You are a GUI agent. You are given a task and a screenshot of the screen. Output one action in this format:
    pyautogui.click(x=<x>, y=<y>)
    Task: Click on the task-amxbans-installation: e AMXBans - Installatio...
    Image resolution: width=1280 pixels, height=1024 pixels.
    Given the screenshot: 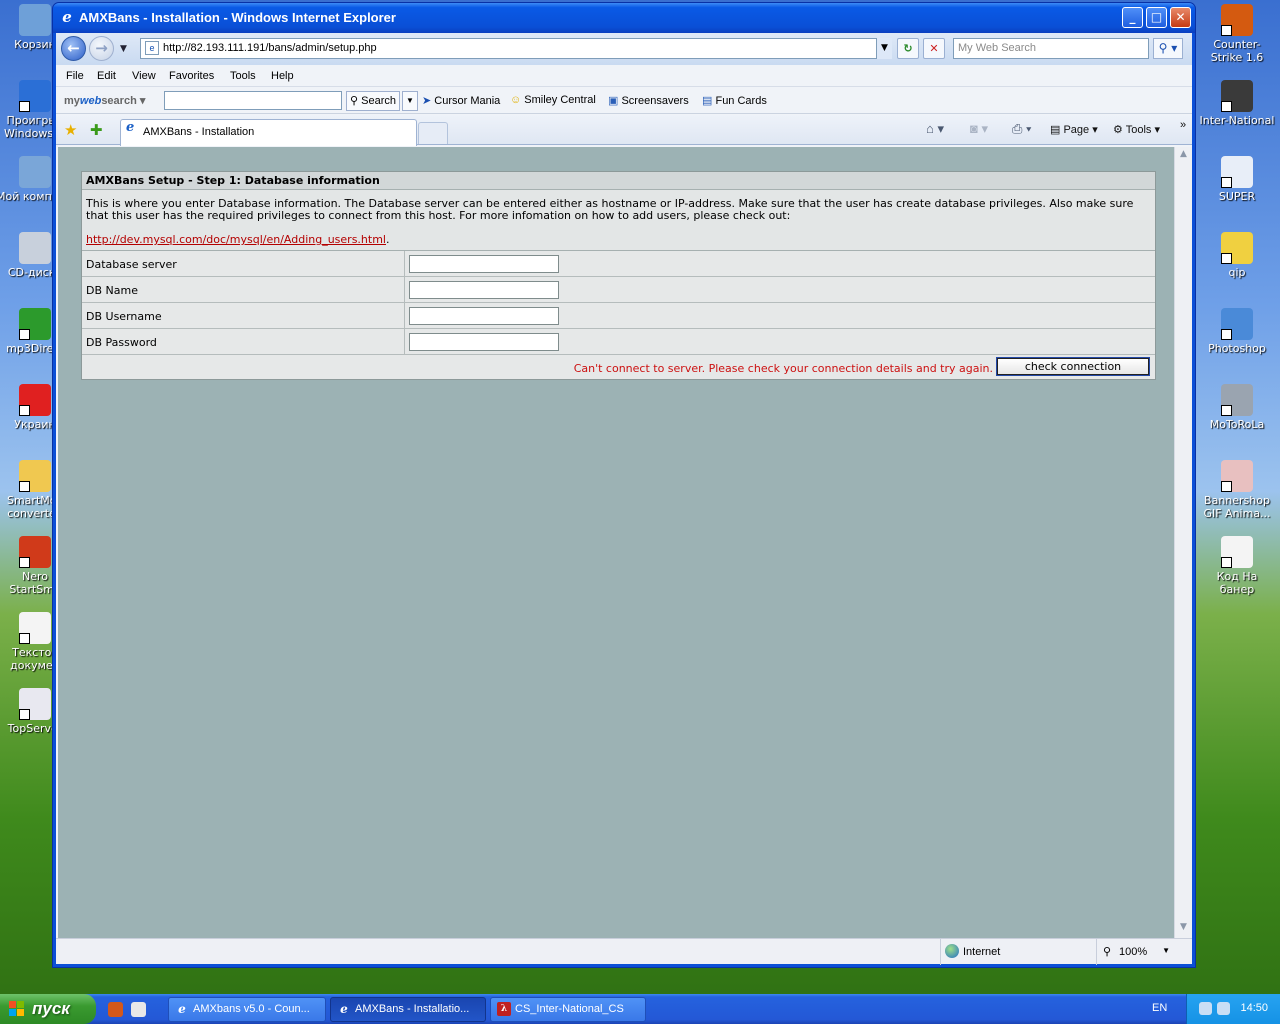 What is the action you would take?
    pyautogui.click(x=408, y=1009)
    